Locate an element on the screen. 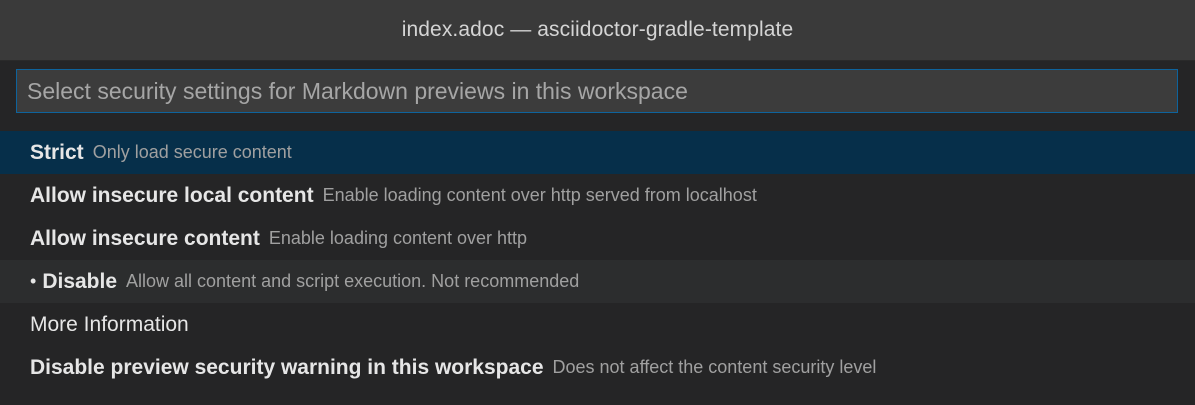 The height and width of the screenshot is (405, 1195). quick-pick-input is located at coordinates (597, 91).